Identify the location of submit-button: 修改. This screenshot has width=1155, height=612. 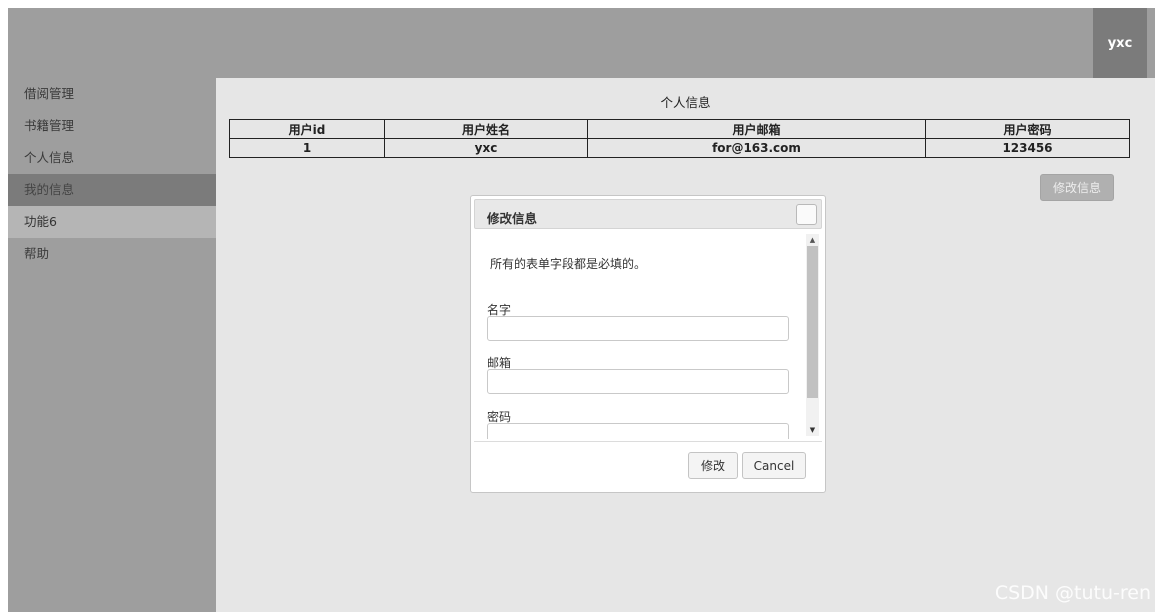
(713, 465).